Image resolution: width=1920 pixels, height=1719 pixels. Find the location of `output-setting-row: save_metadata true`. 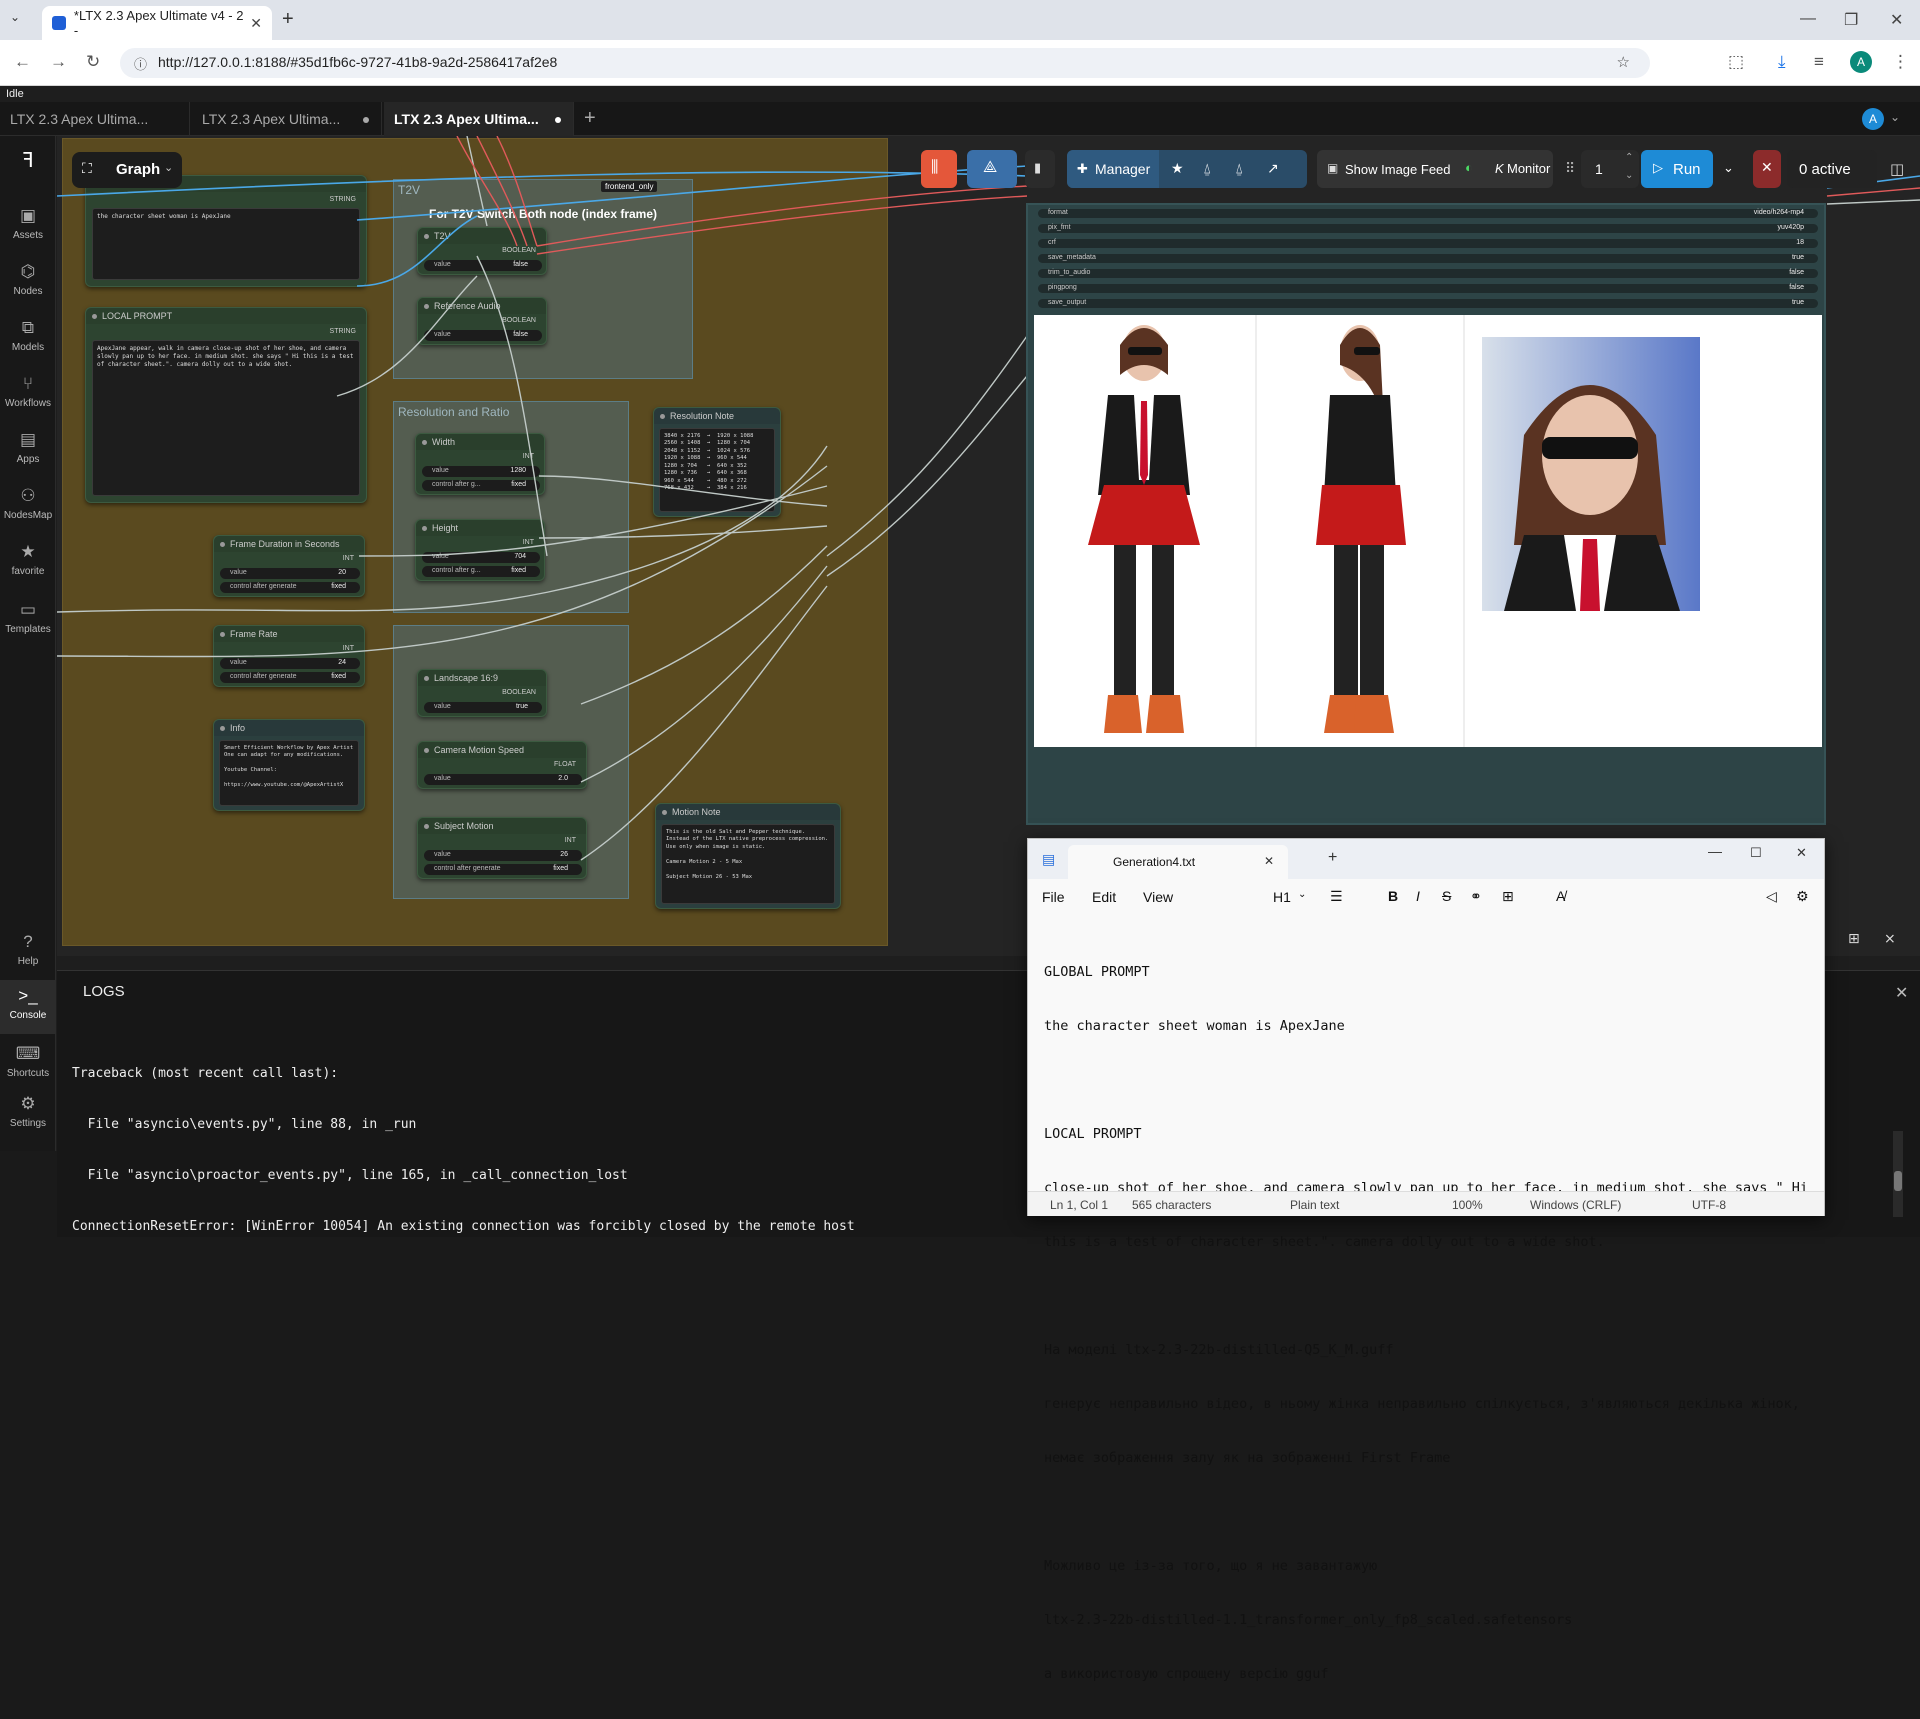

output-setting-row: save_metadata true is located at coordinates (1428, 258).